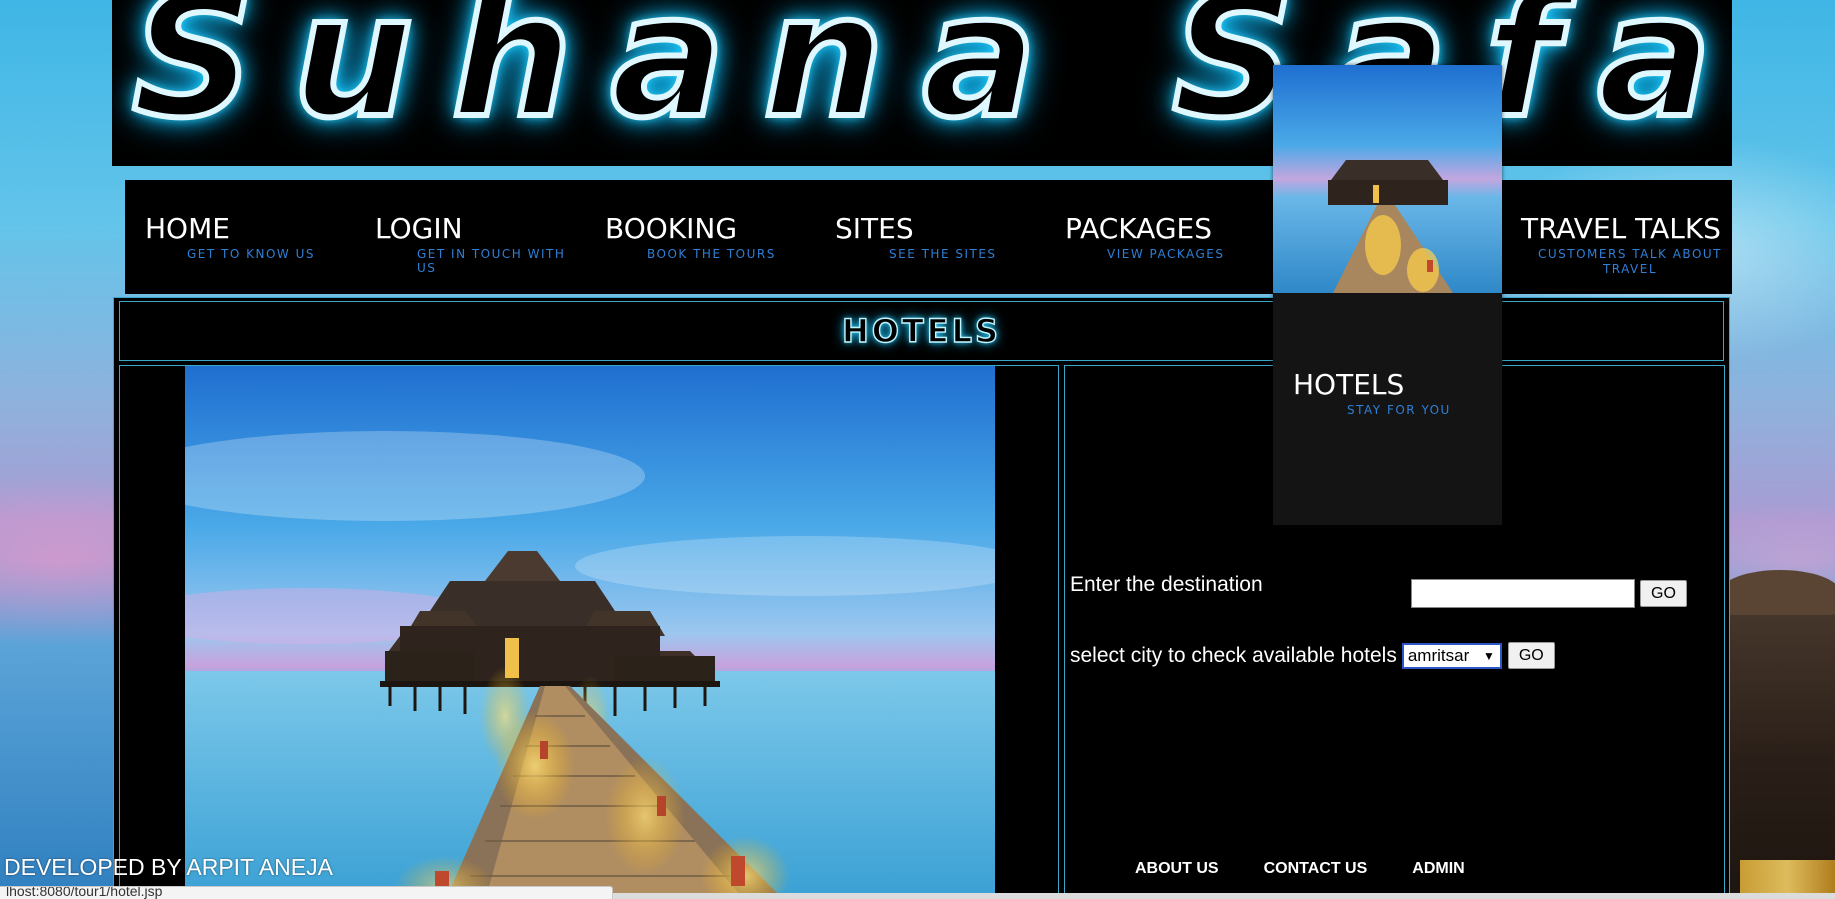 This screenshot has width=1835, height=899. Describe the element at coordinates (491, 261) in the screenshot. I see `nav-item-sublabel: GET IN TOUCH WITH US` at that location.